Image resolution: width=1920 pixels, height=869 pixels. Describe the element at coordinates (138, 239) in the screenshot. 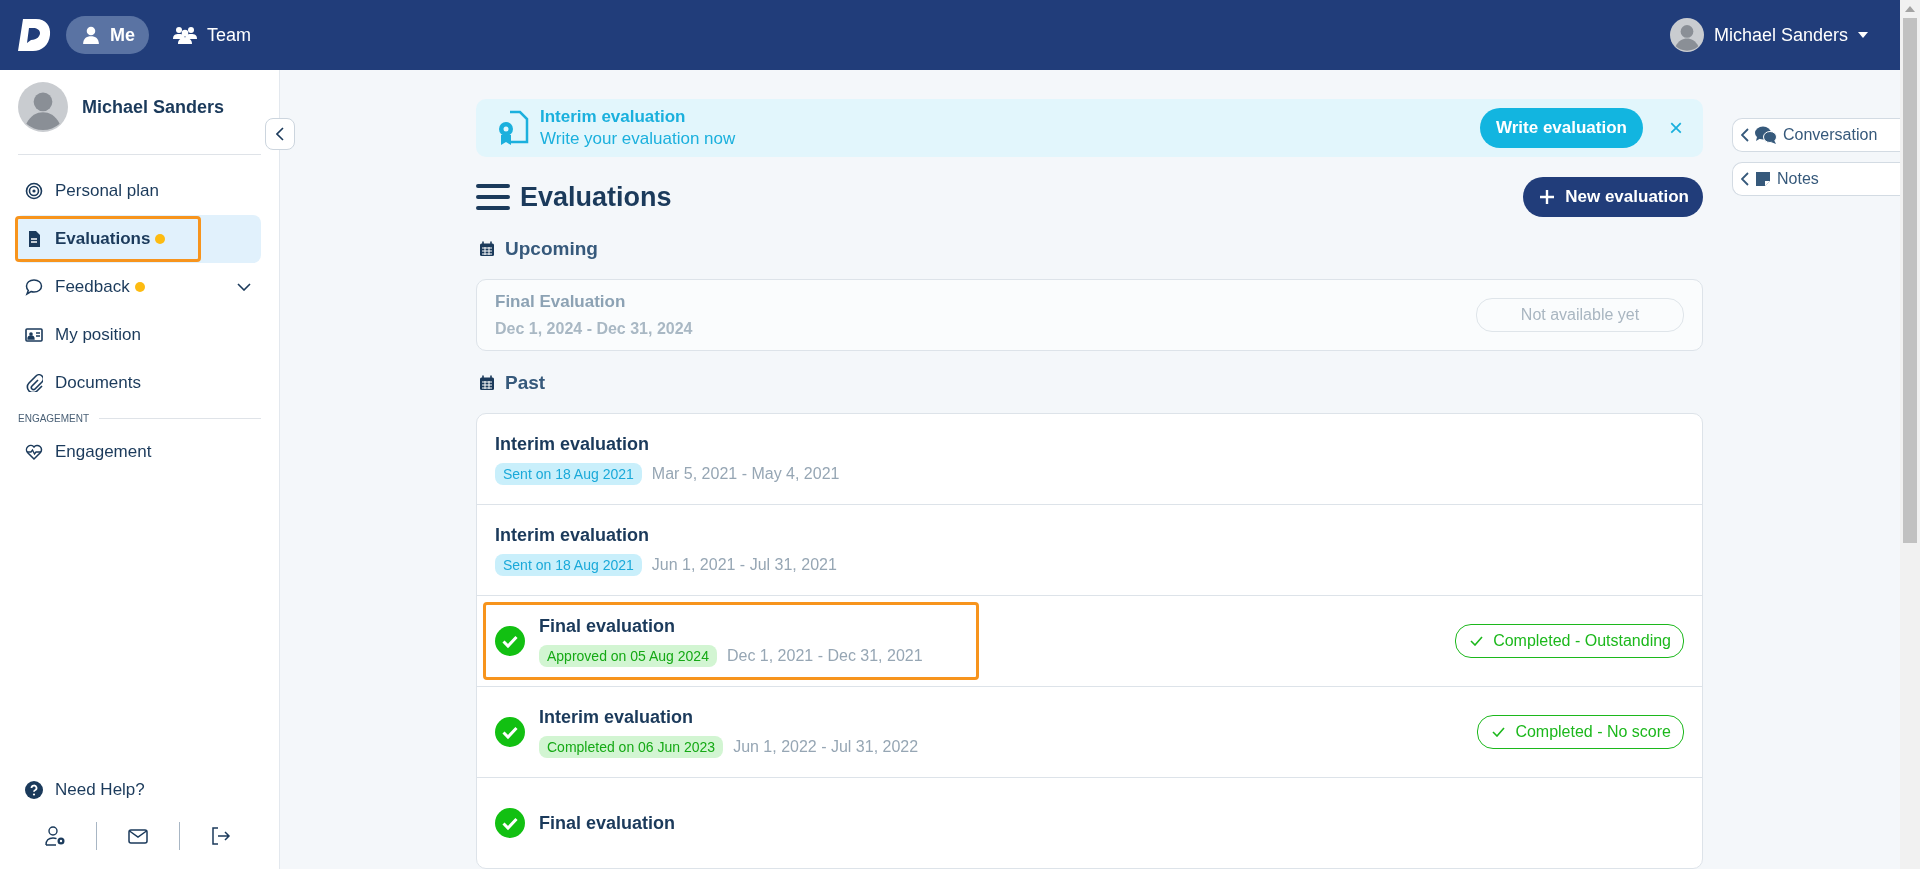

I see `nav-item: Evaluations` at that location.